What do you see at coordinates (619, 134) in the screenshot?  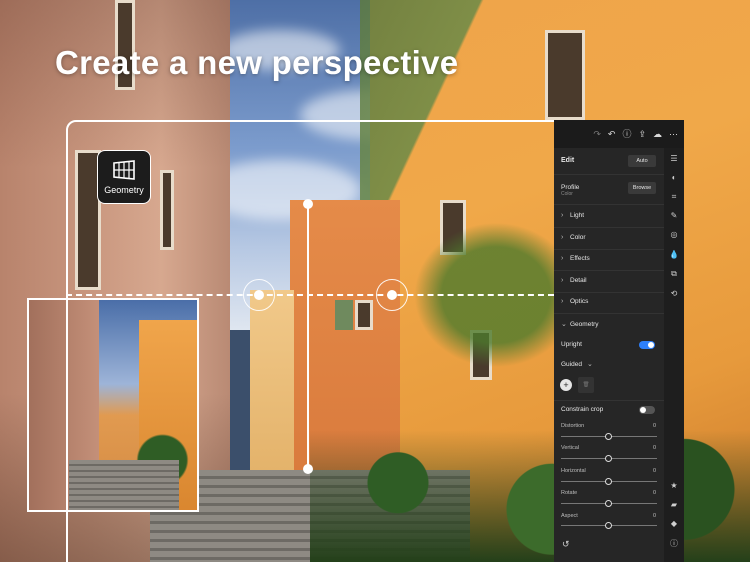 I see `top-toolbar: ↷ ↶ ⓘ ⇪ ☁ ⋯` at bounding box center [619, 134].